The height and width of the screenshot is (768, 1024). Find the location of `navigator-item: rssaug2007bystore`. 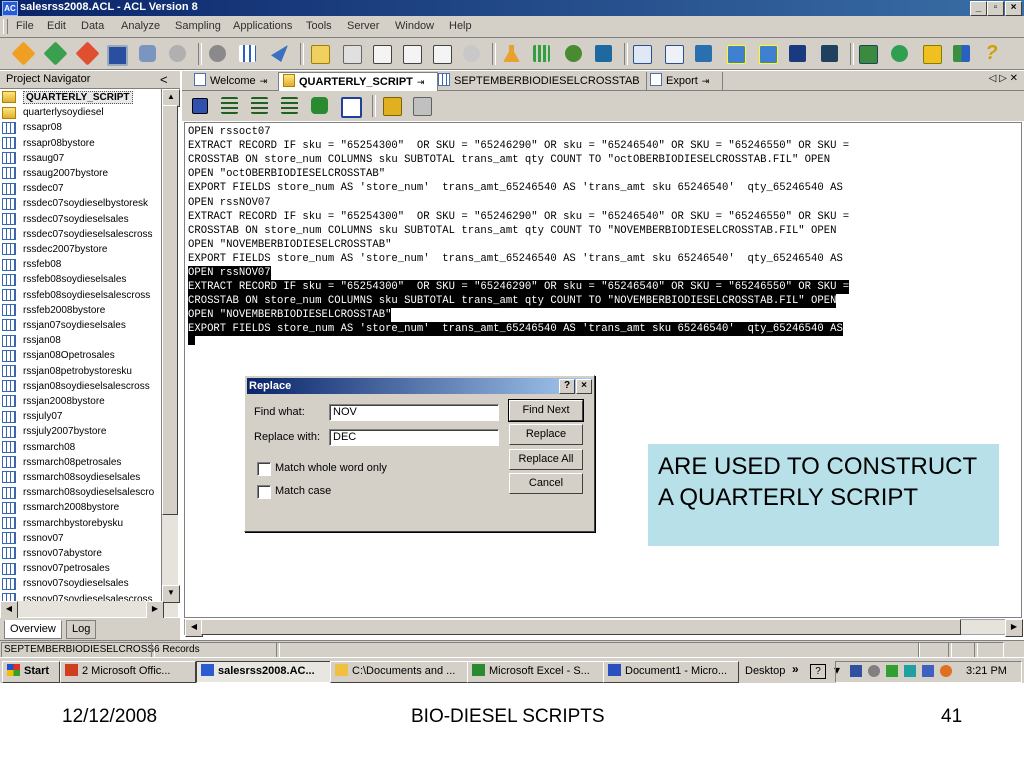

navigator-item: rssaug2007bystore is located at coordinates (81, 173).